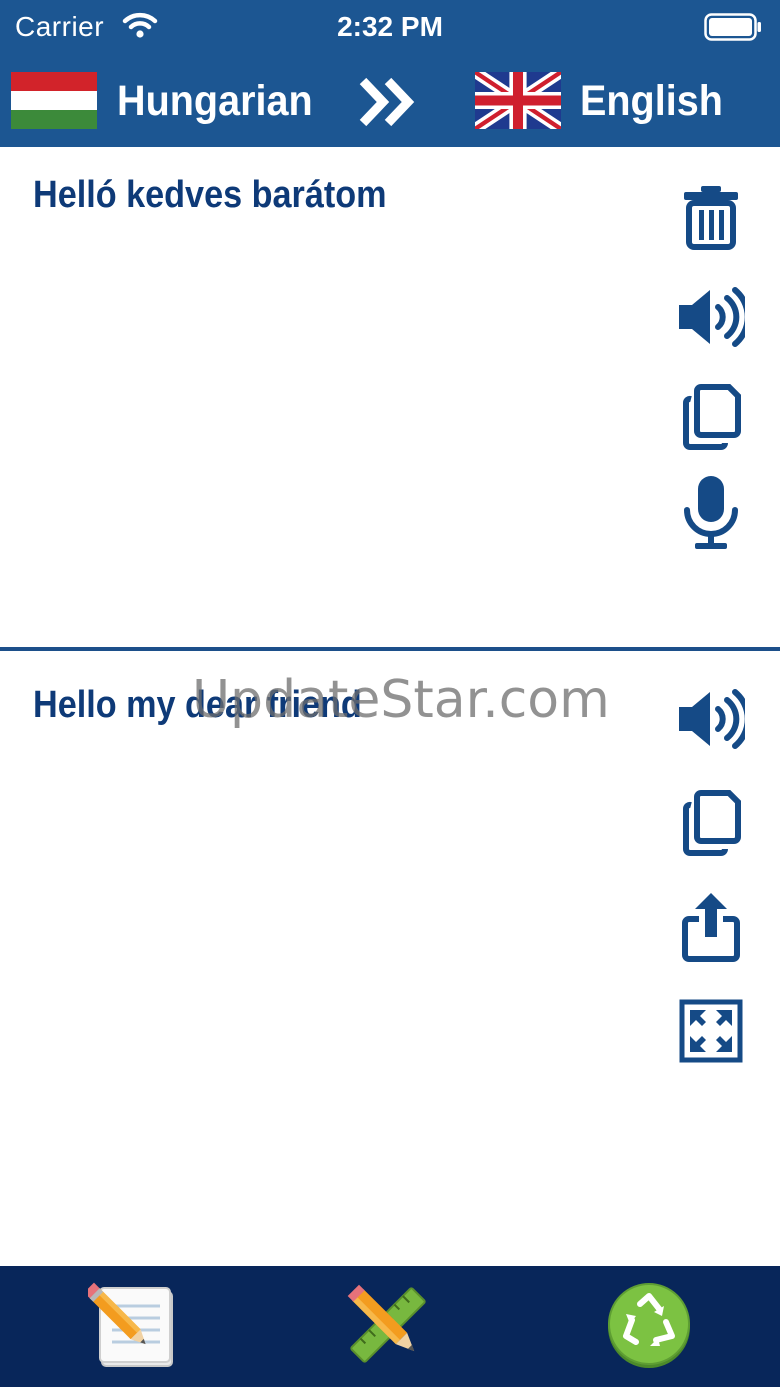 The image size is (780, 1387). I want to click on double-chevron-right-icon, so click(388, 102).